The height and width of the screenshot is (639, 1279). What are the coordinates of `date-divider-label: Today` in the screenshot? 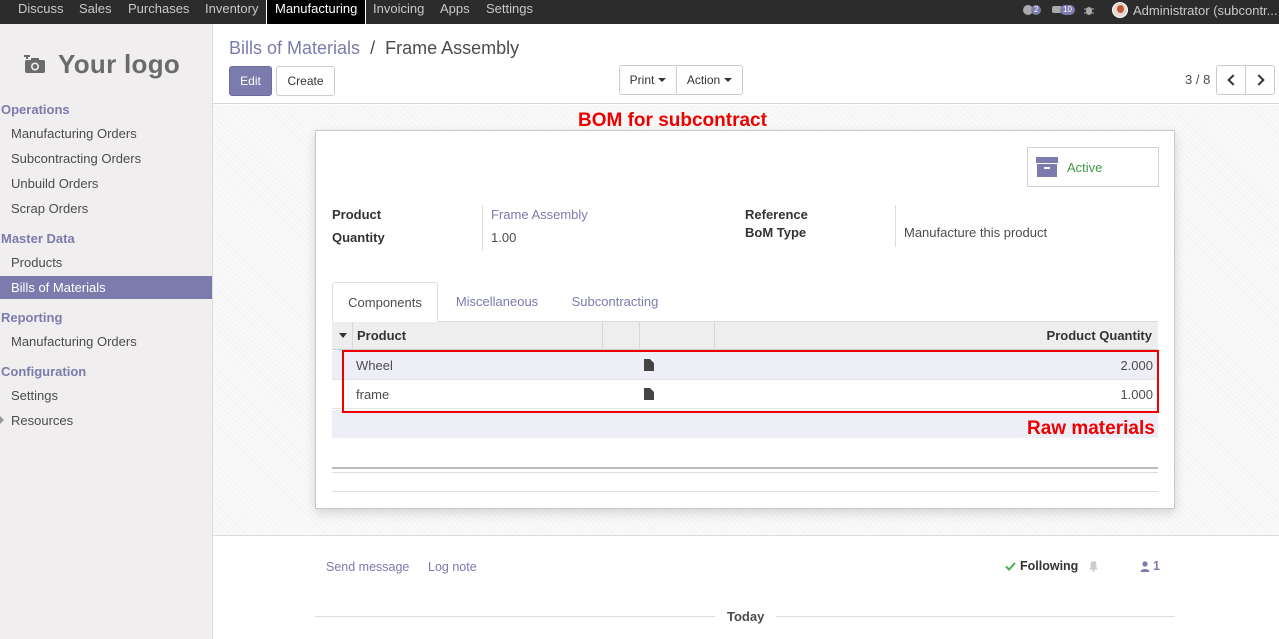 It's located at (746, 616).